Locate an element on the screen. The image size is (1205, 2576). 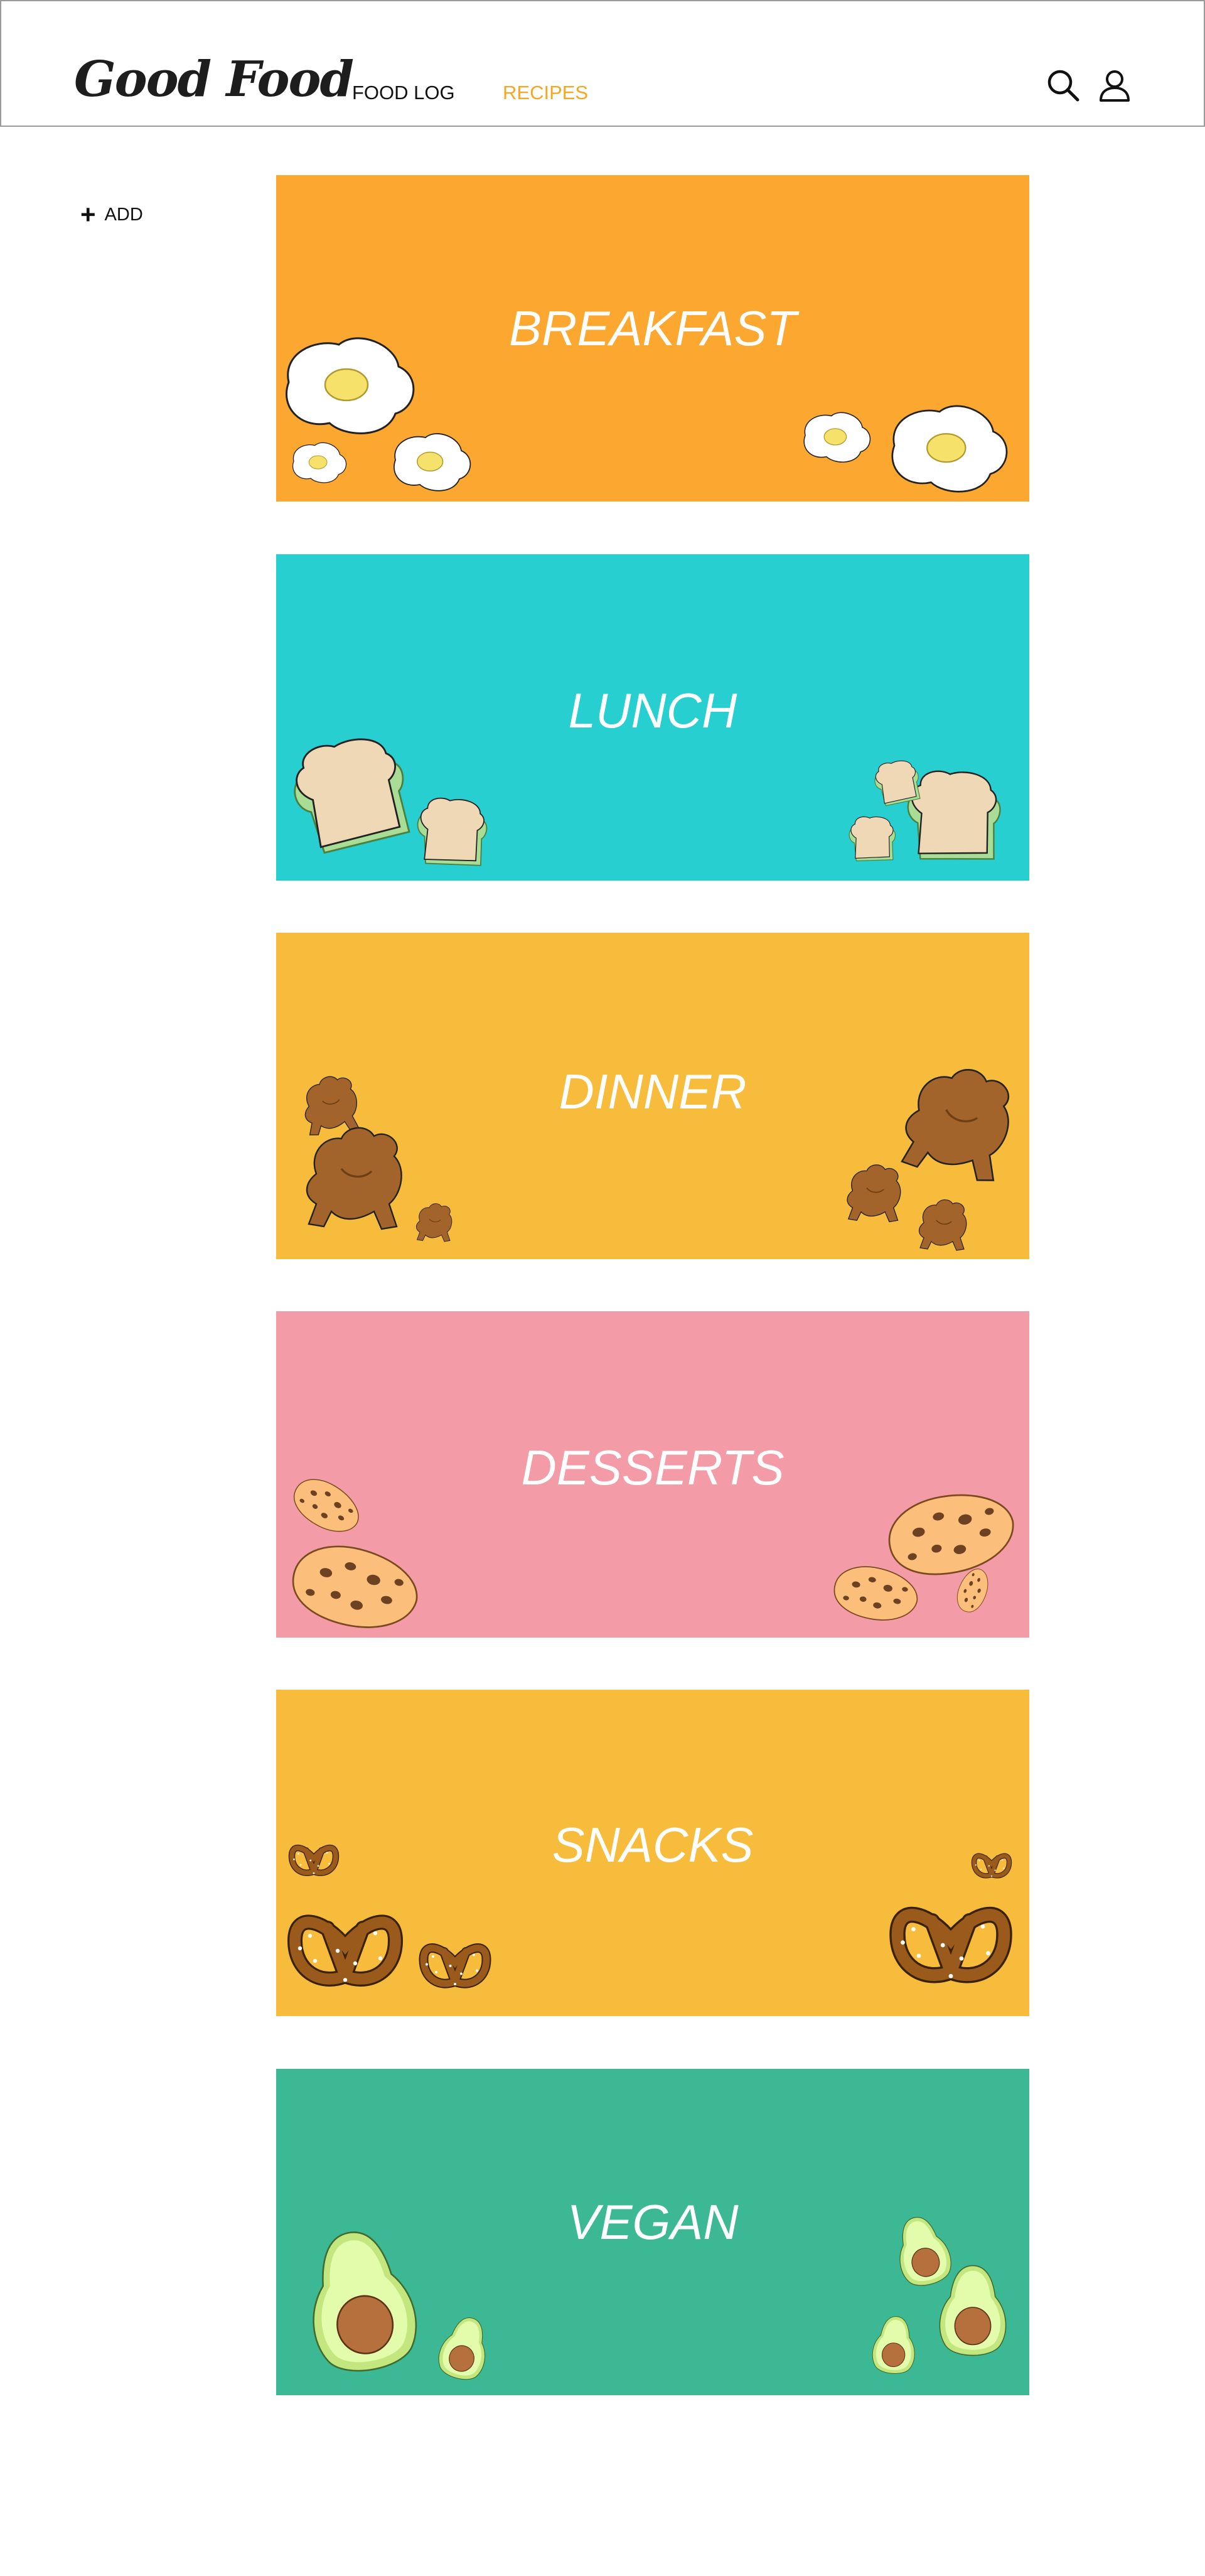
category-title: VEGAN is located at coordinates (653, 2222).